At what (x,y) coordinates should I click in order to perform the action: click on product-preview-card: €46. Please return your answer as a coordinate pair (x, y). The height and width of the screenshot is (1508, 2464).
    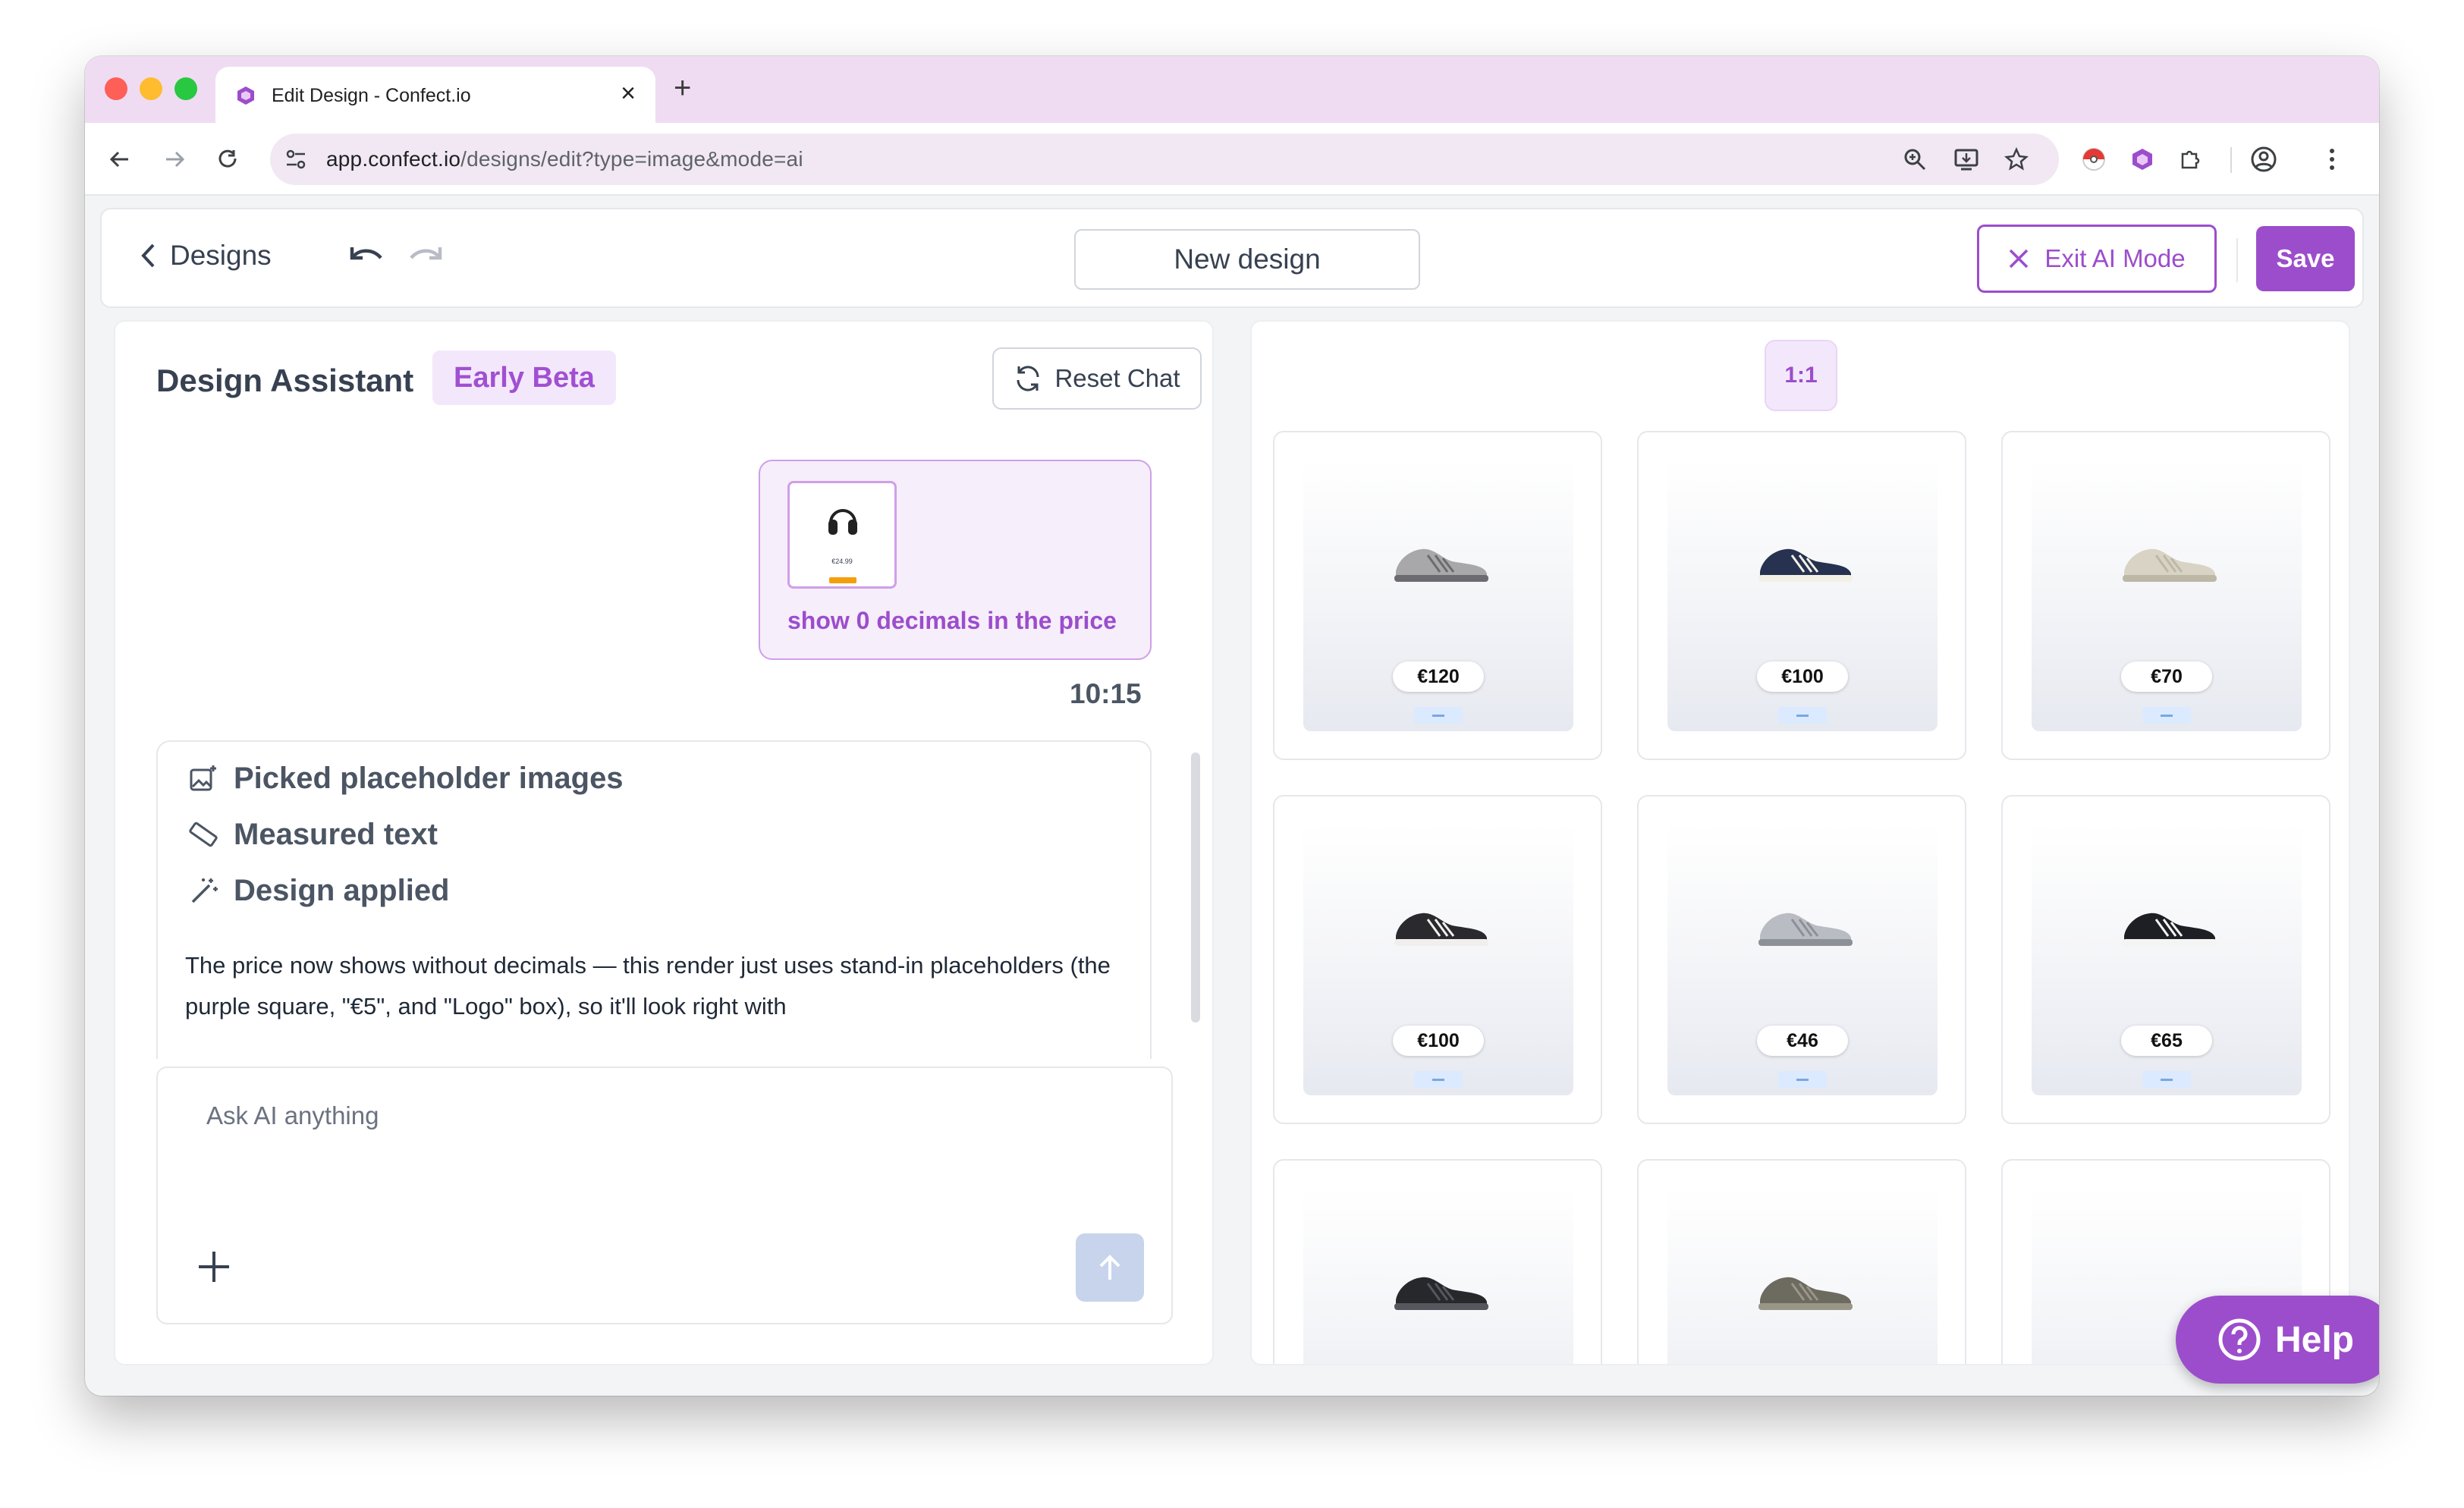
    Looking at the image, I should click on (1801, 959).